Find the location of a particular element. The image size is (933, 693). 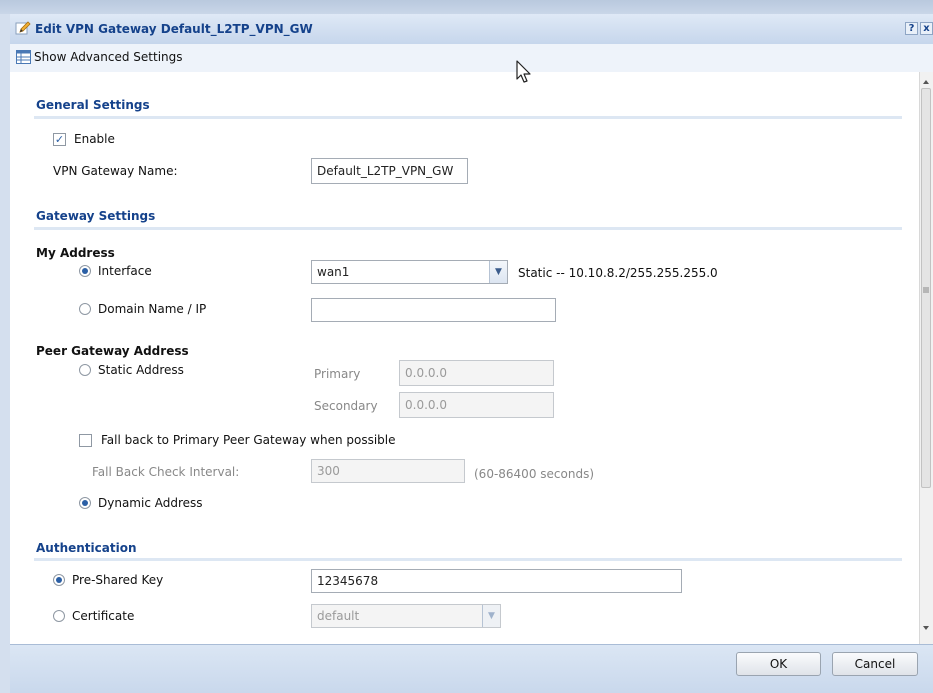

general-settings-heading: General Settings is located at coordinates (93, 105).